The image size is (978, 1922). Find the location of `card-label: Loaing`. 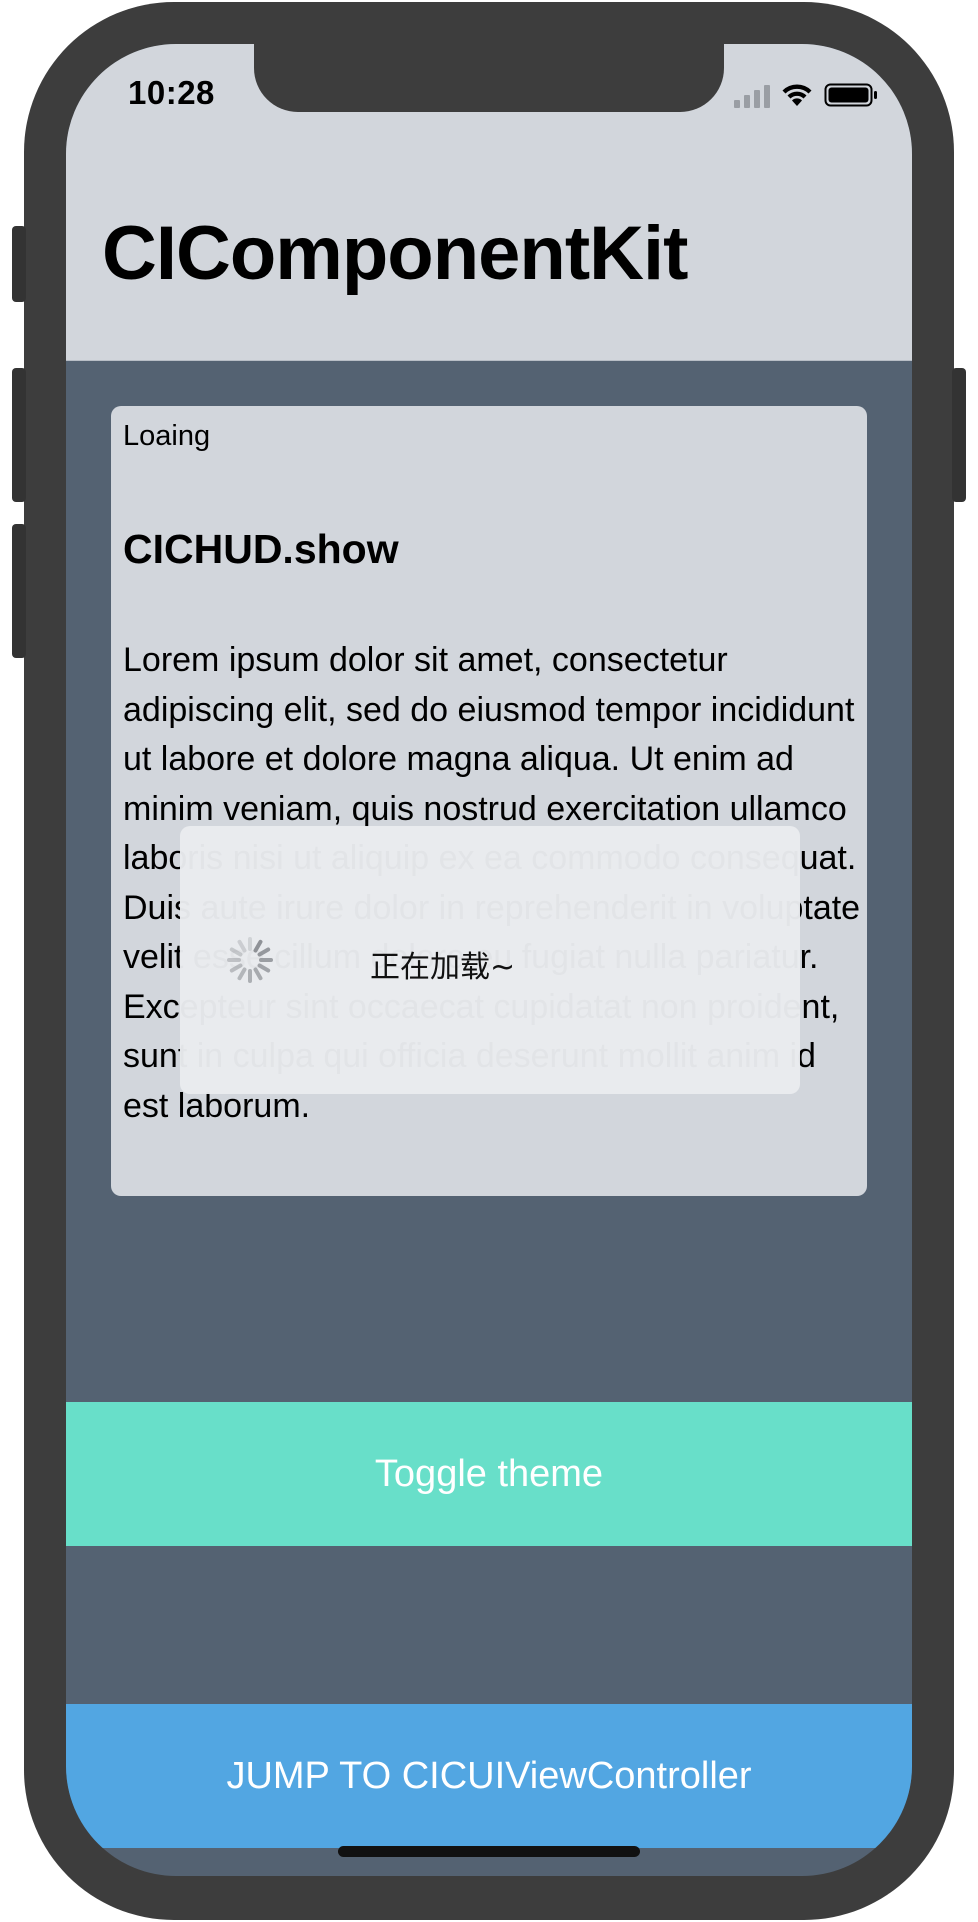

card-label: Loaing is located at coordinates (167, 436).